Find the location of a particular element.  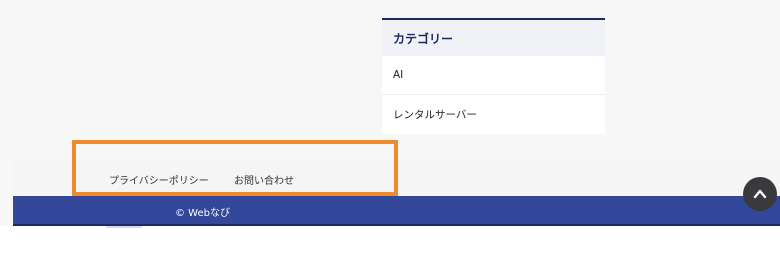

category-item-ai: AI is located at coordinates (493, 75).